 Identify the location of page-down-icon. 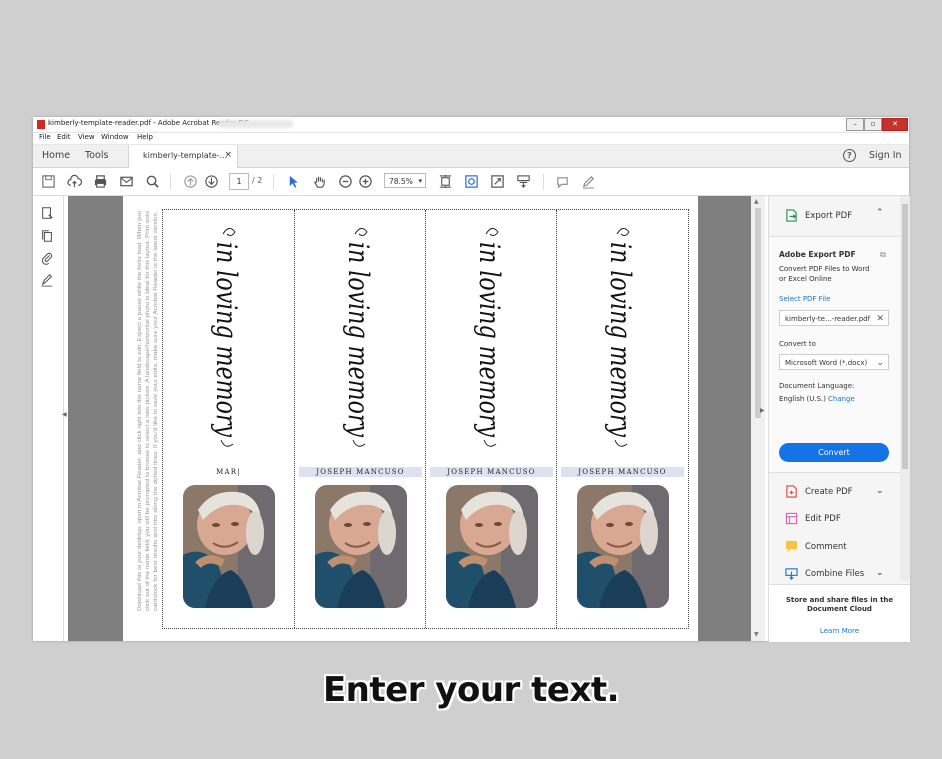
(211, 181).